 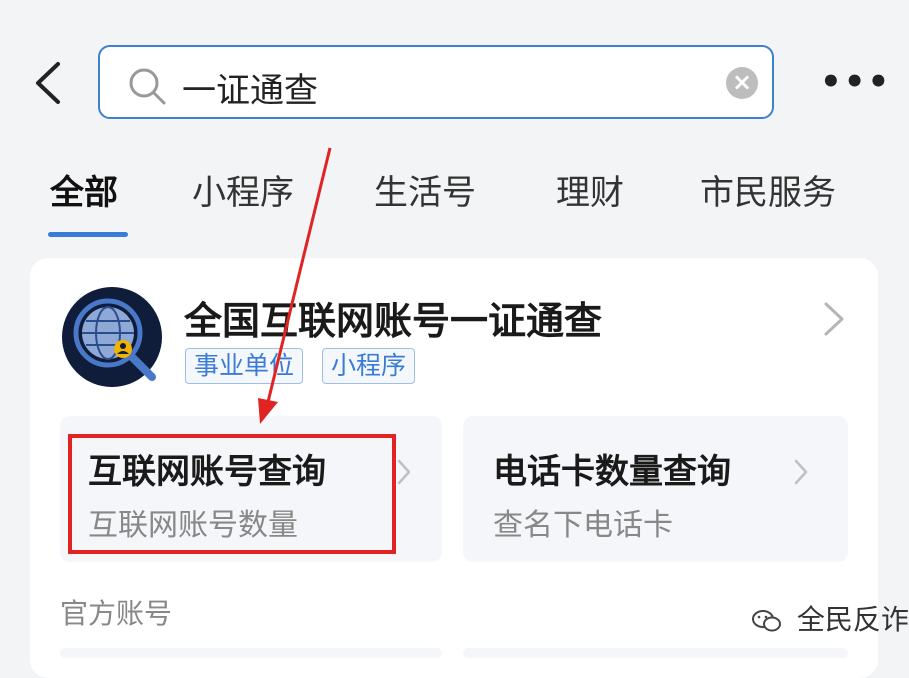 What do you see at coordinates (232, 494) in the screenshot?
I see `highlight-box` at bounding box center [232, 494].